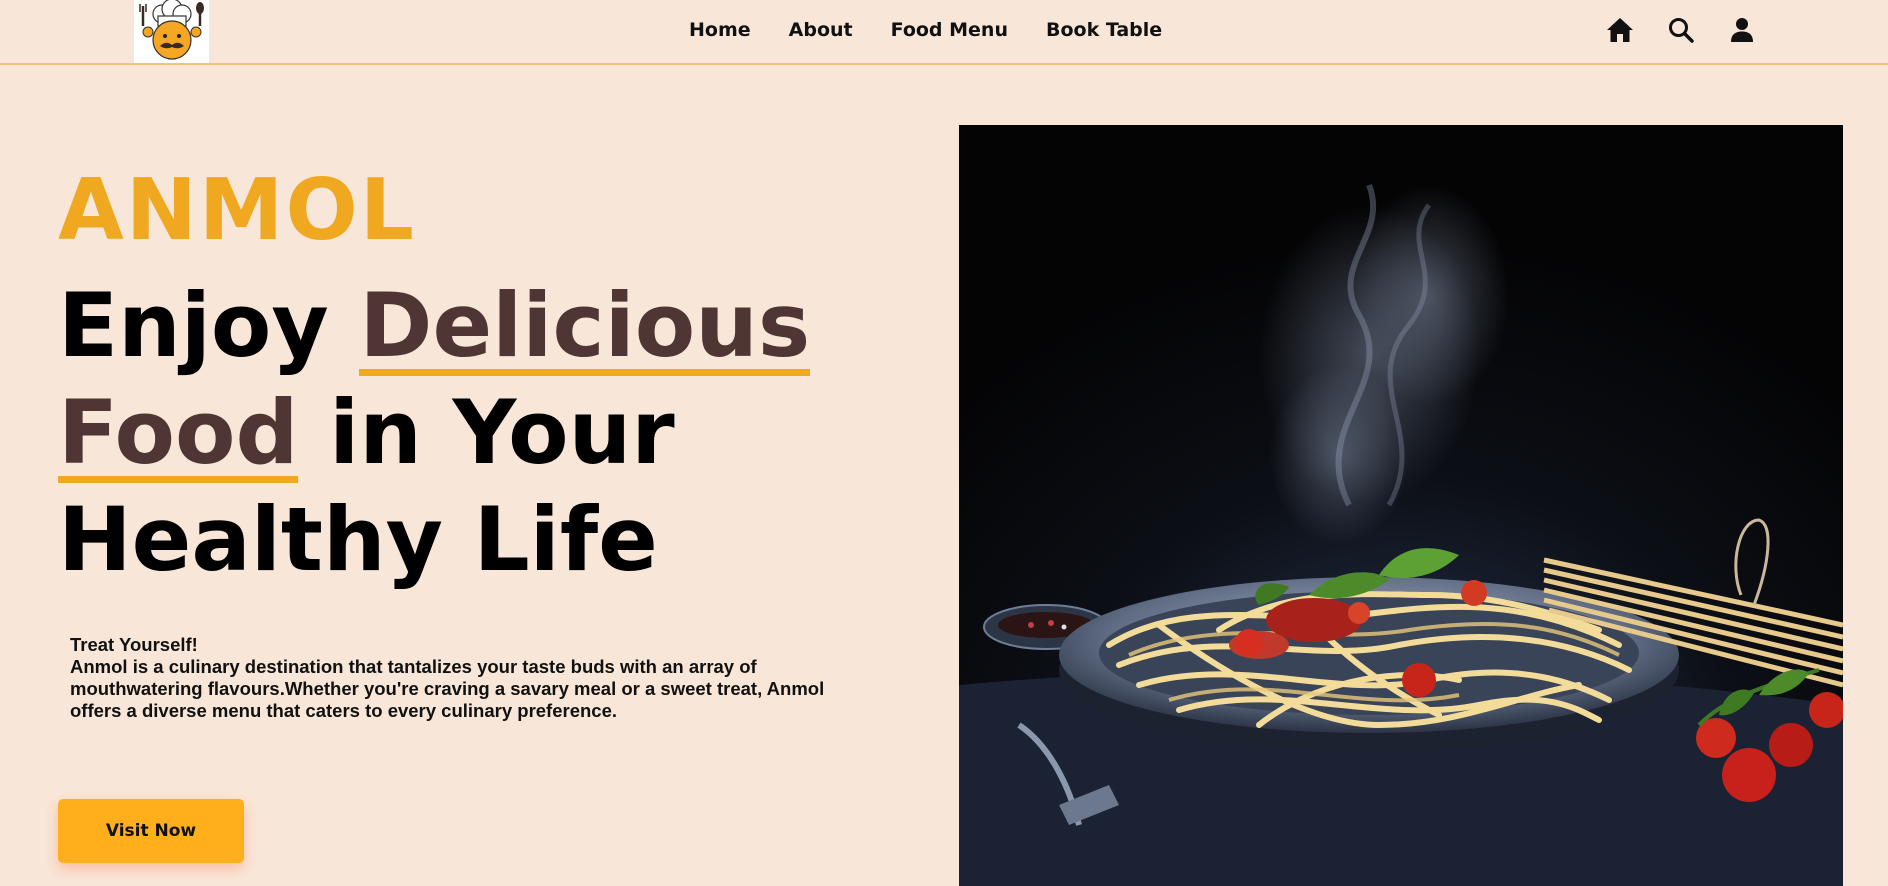 This screenshot has width=1888, height=886. Describe the element at coordinates (821, 30) in the screenshot. I see `nav-about-link: About` at that location.